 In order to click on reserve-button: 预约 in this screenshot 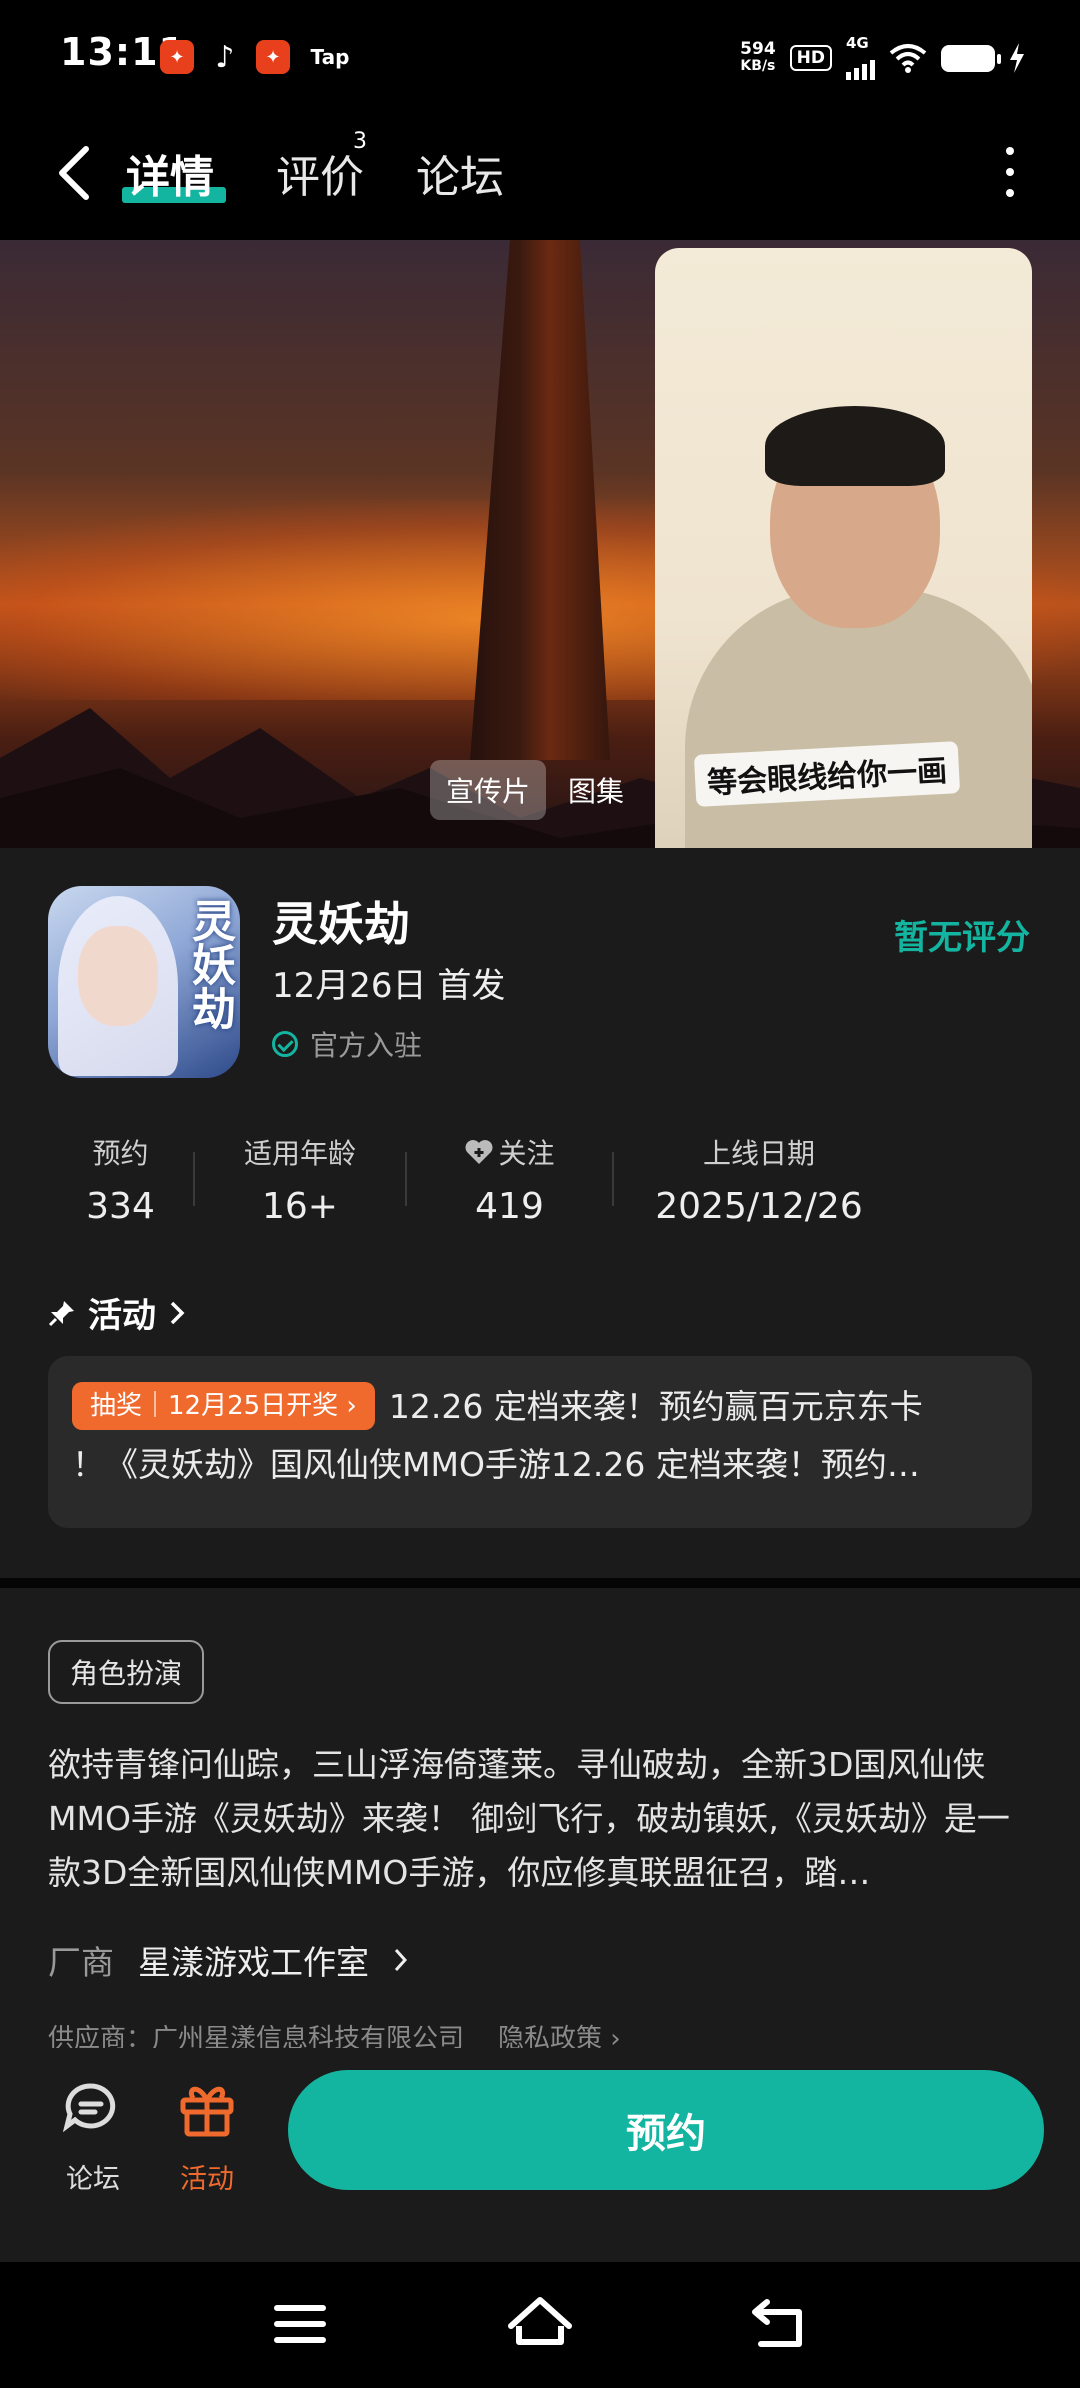, I will do `click(666, 2130)`.